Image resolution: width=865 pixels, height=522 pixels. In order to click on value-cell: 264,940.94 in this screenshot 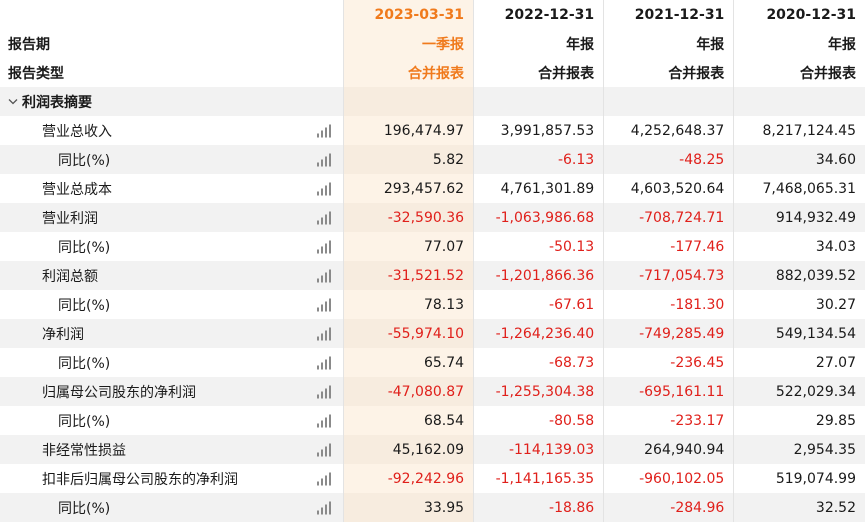, I will do `click(668, 449)`.